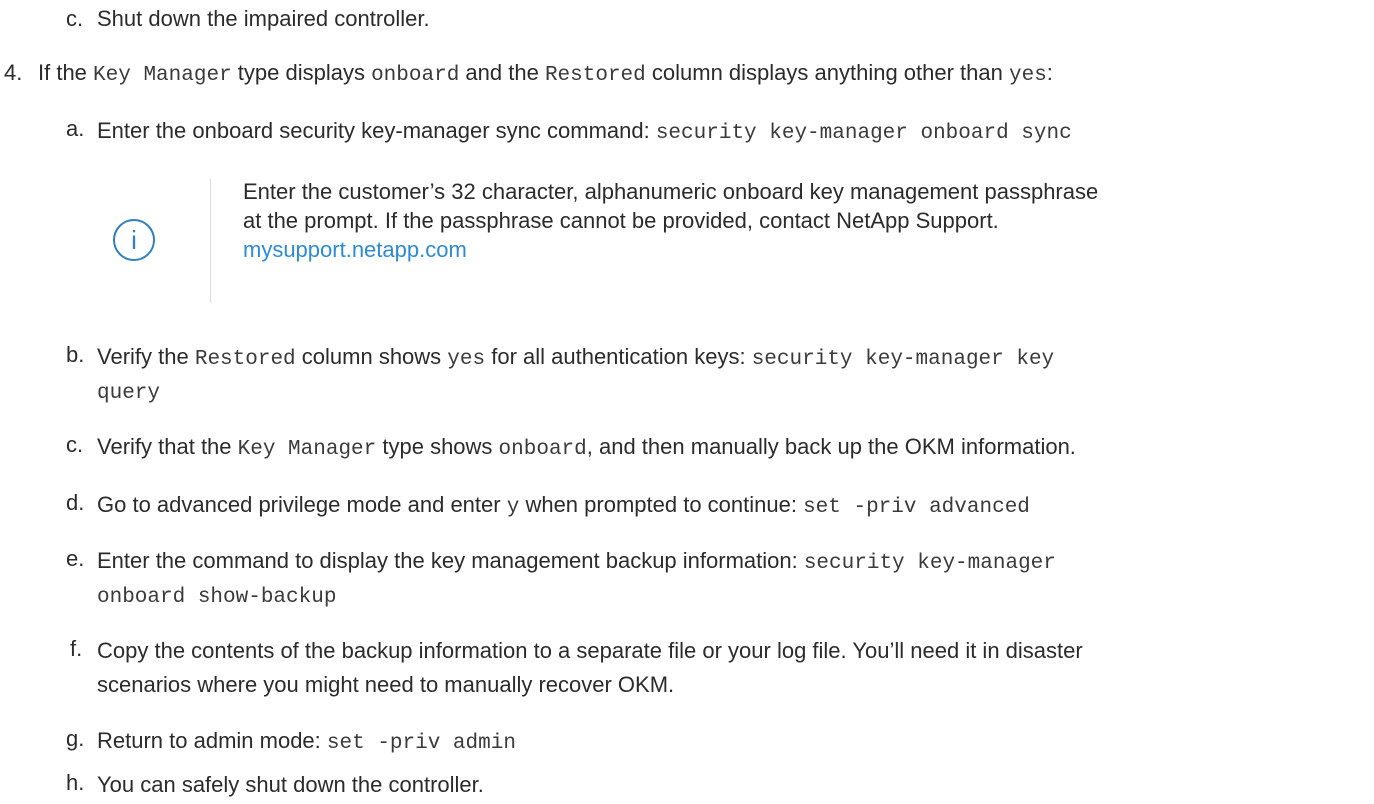  What do you see at coordinates (212, 740) in the screenshot?
I see `step-text: Return to admin mode:` at bounding box center [212, 740].